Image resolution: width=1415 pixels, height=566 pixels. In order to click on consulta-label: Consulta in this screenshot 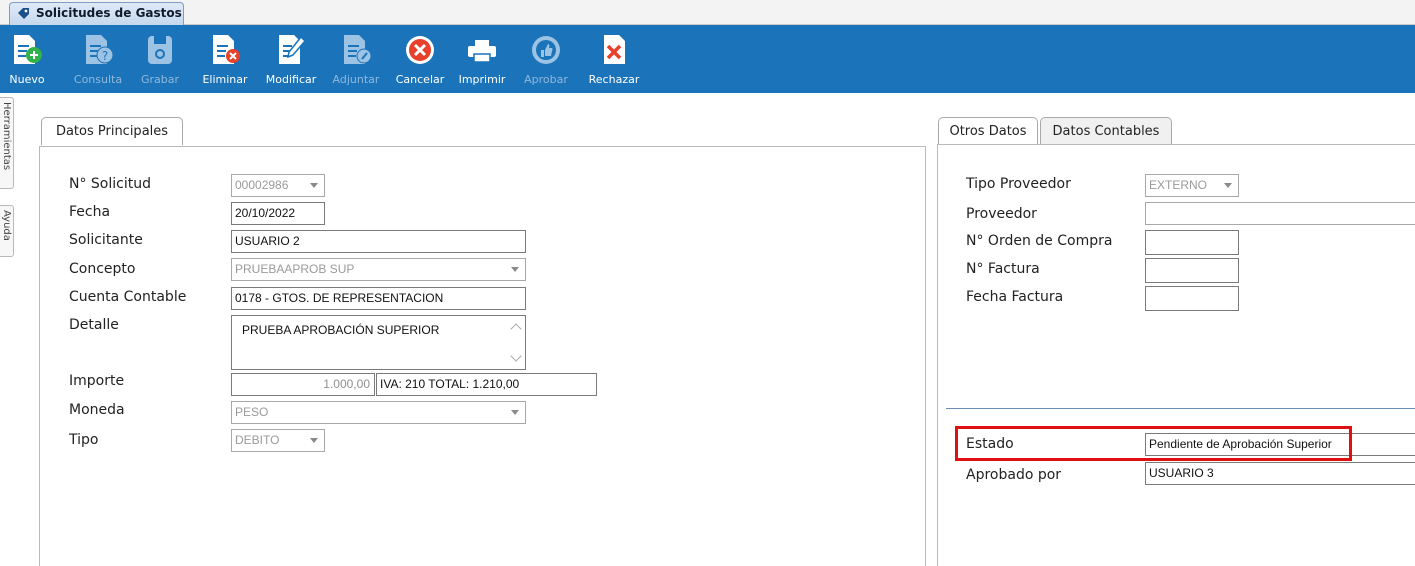, I will do `click(98, 79)`.